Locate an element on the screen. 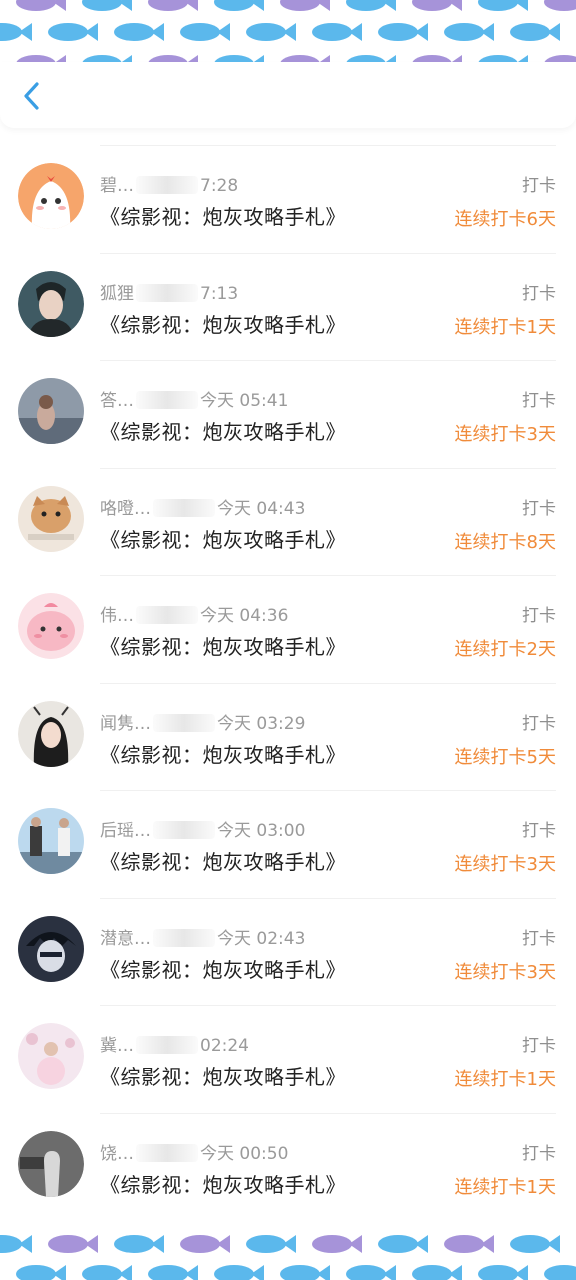 This screenshot has height=1280, width=576. list-item: 狐狸 7:13 打卡 《综影视：炮灰攻略手札》 连续打卡1天 is located at coordinates (288, 306).